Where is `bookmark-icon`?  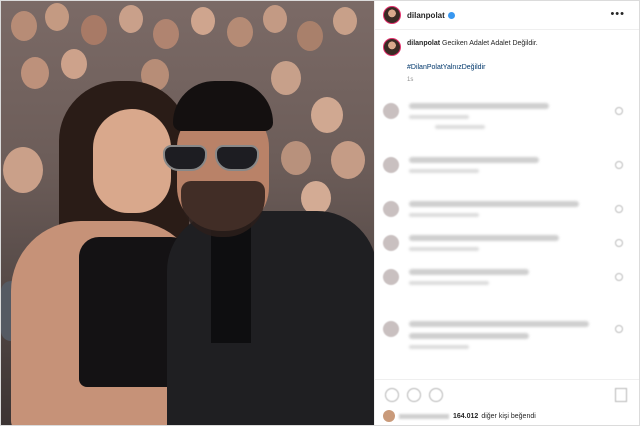 bookmark-icon is located at coordinates (621, 395).